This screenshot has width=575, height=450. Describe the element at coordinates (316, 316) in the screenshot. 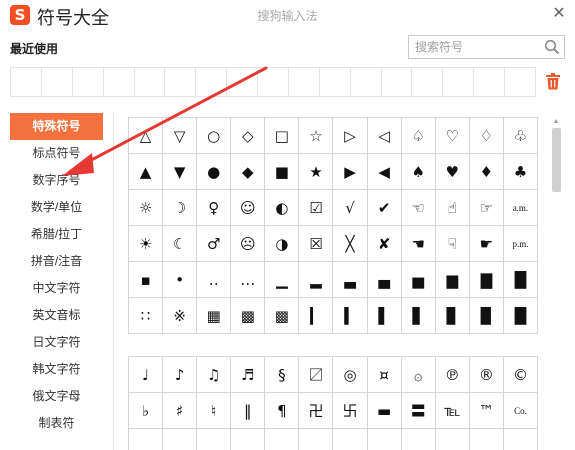

I see `symbol-cell: ▎` at that location.